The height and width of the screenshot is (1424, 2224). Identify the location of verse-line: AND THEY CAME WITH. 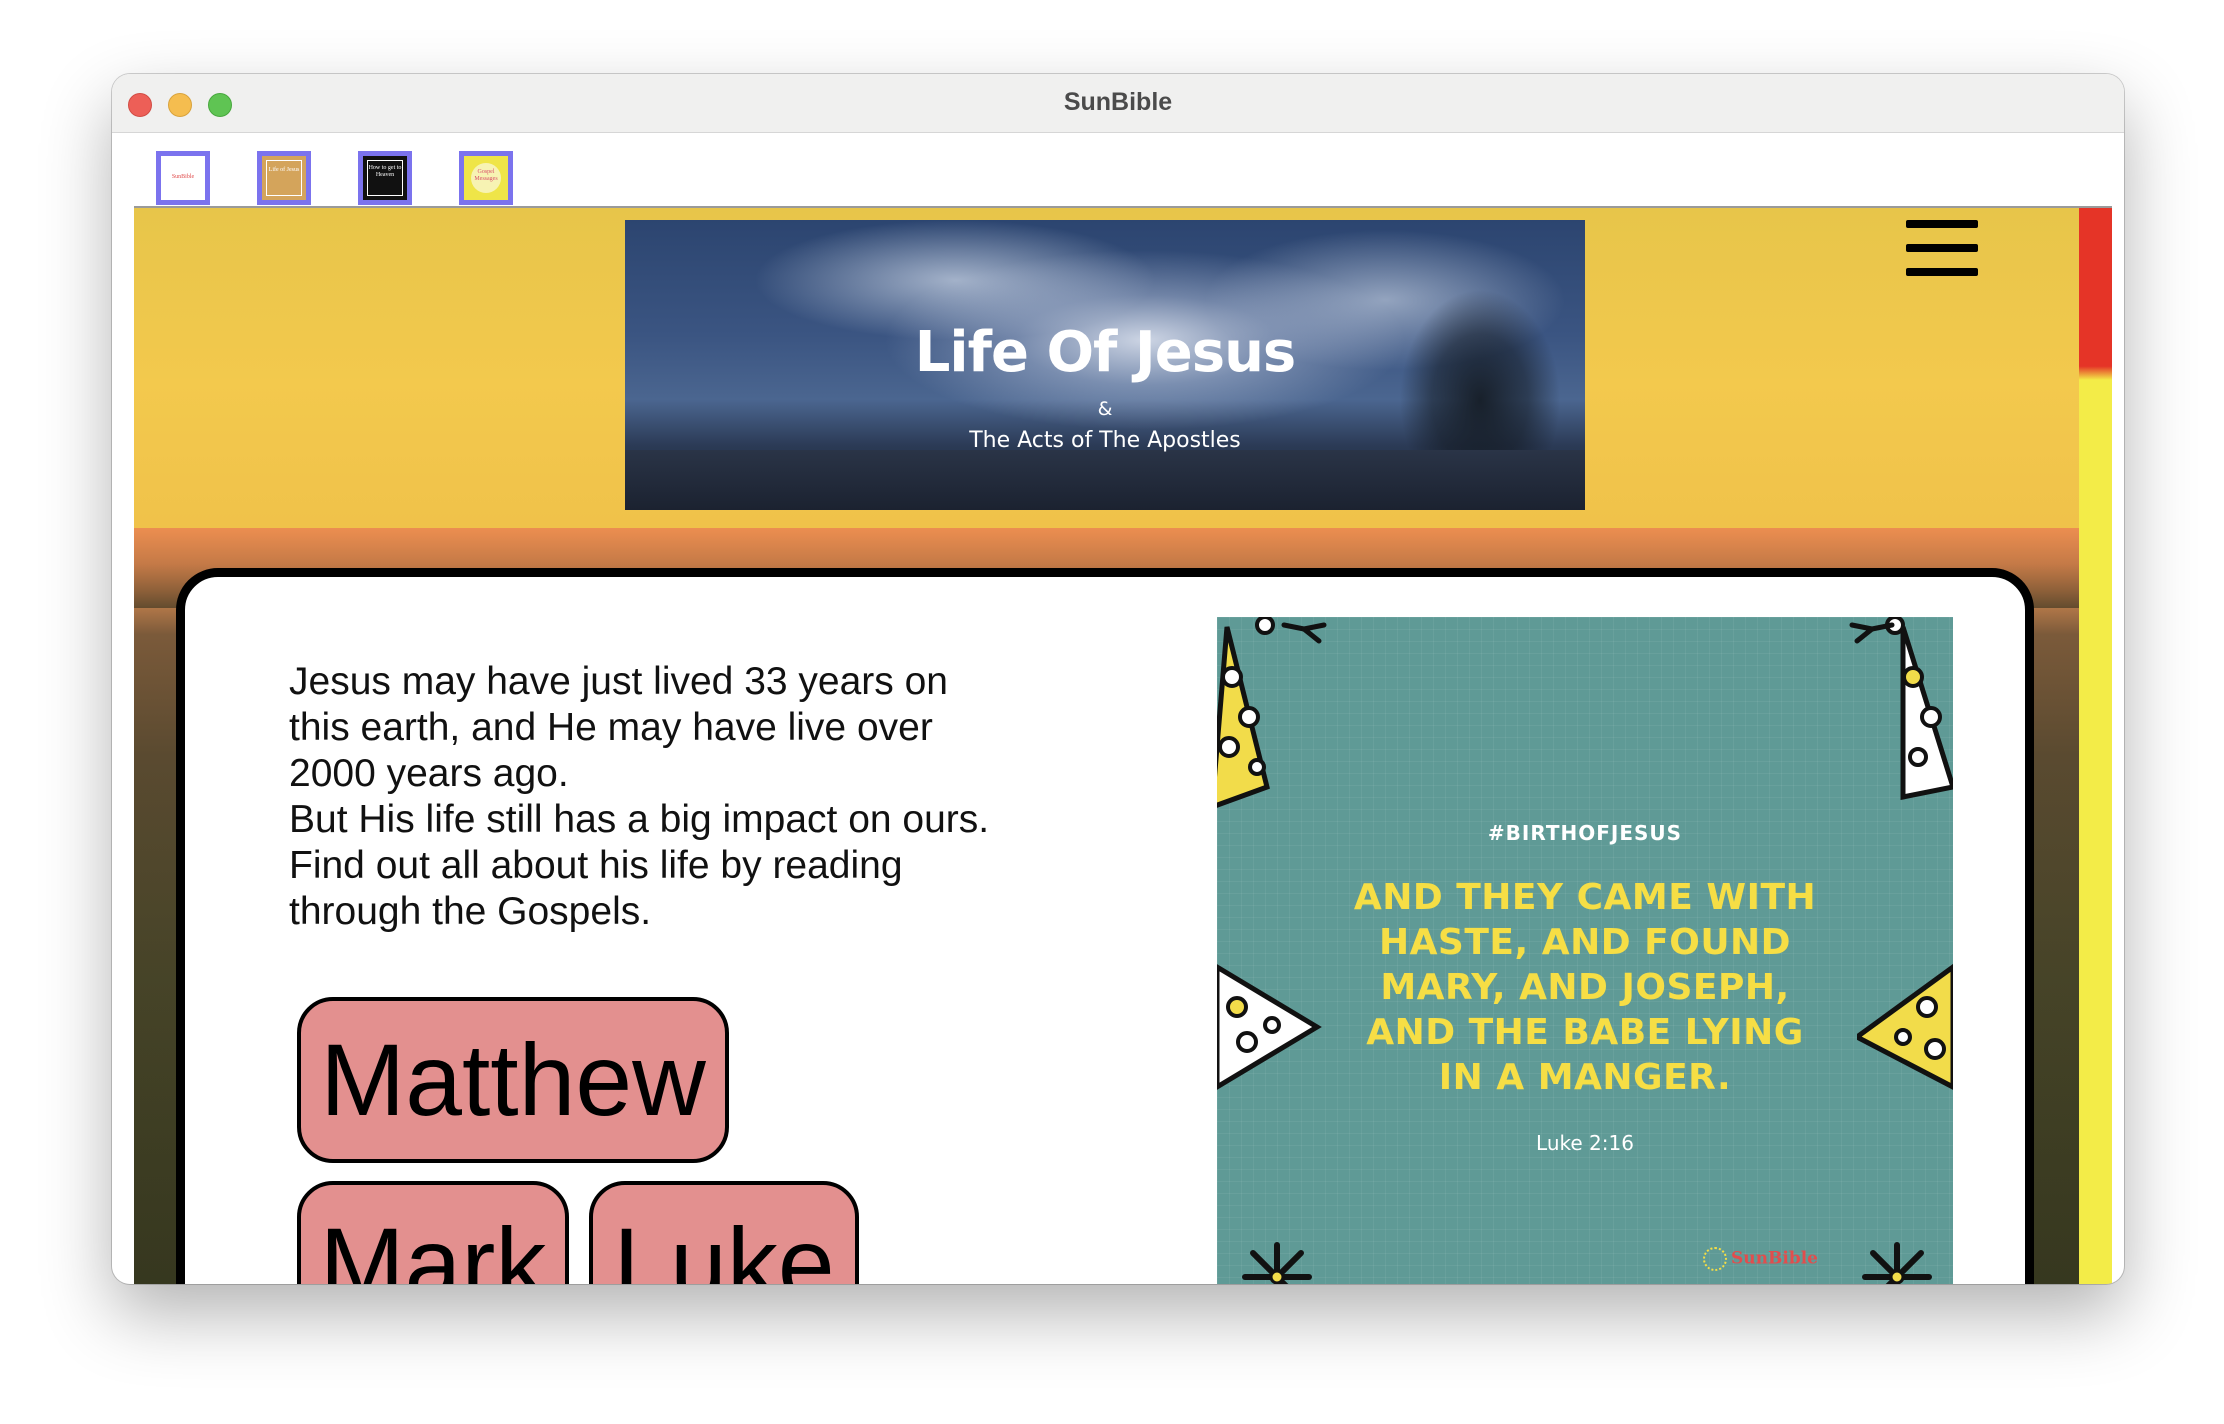
(1585, 897).